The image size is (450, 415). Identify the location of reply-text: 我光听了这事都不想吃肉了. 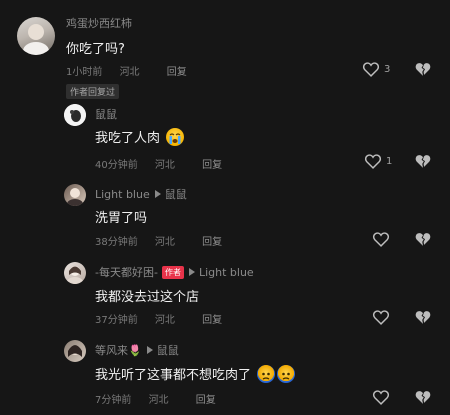
(195, 373).